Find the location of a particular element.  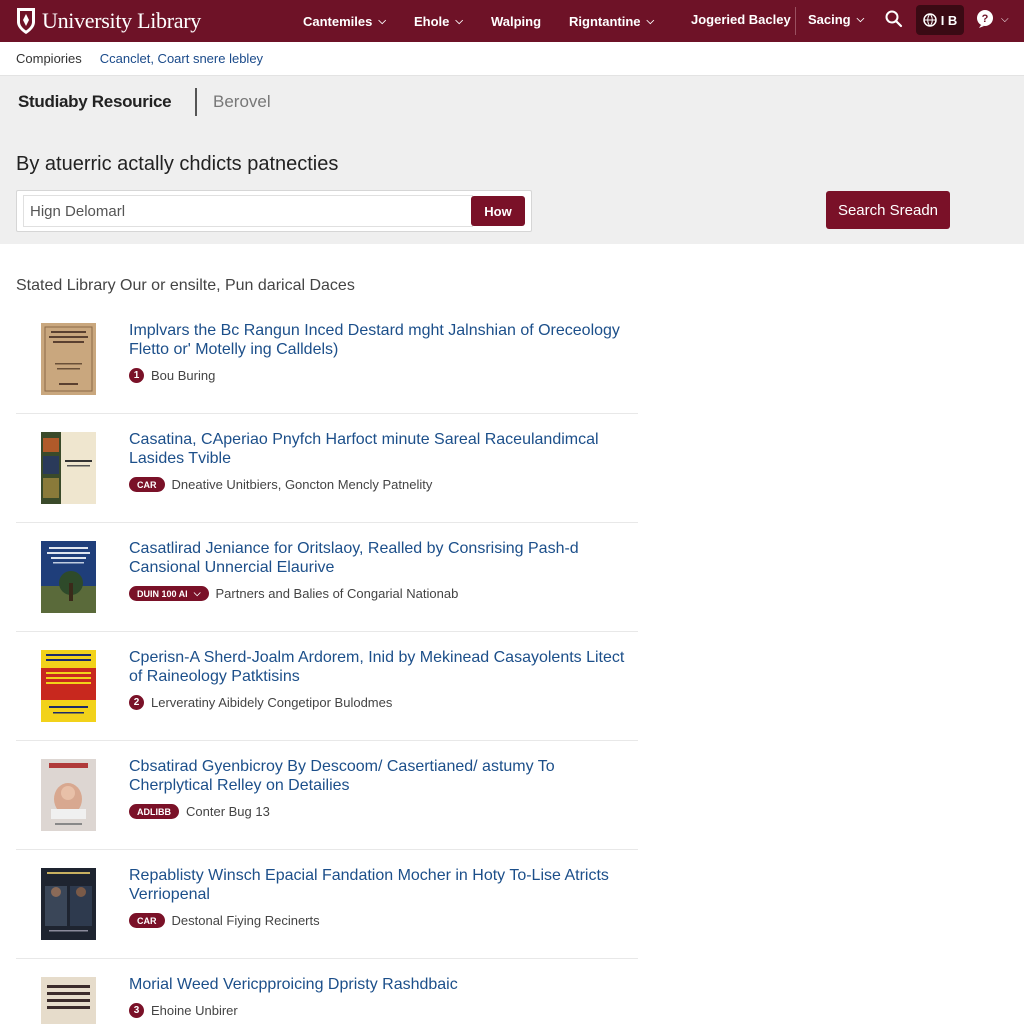

breadcrumb-link: Ccanclet, Coart snere lebley is located at coordinates (181, 58).